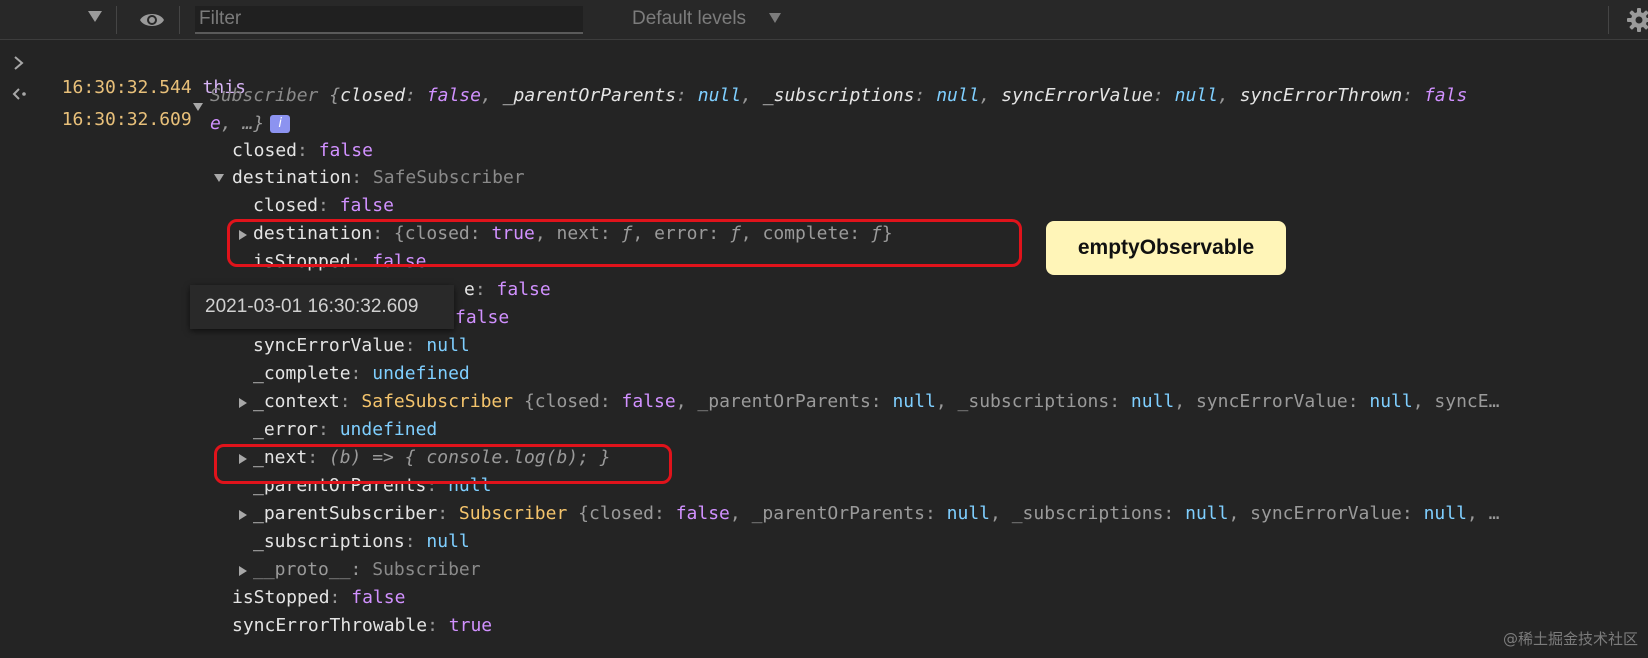  Describe the element at coordinates (152, 20) in the screenshot. I see `eye-icon` at that location.